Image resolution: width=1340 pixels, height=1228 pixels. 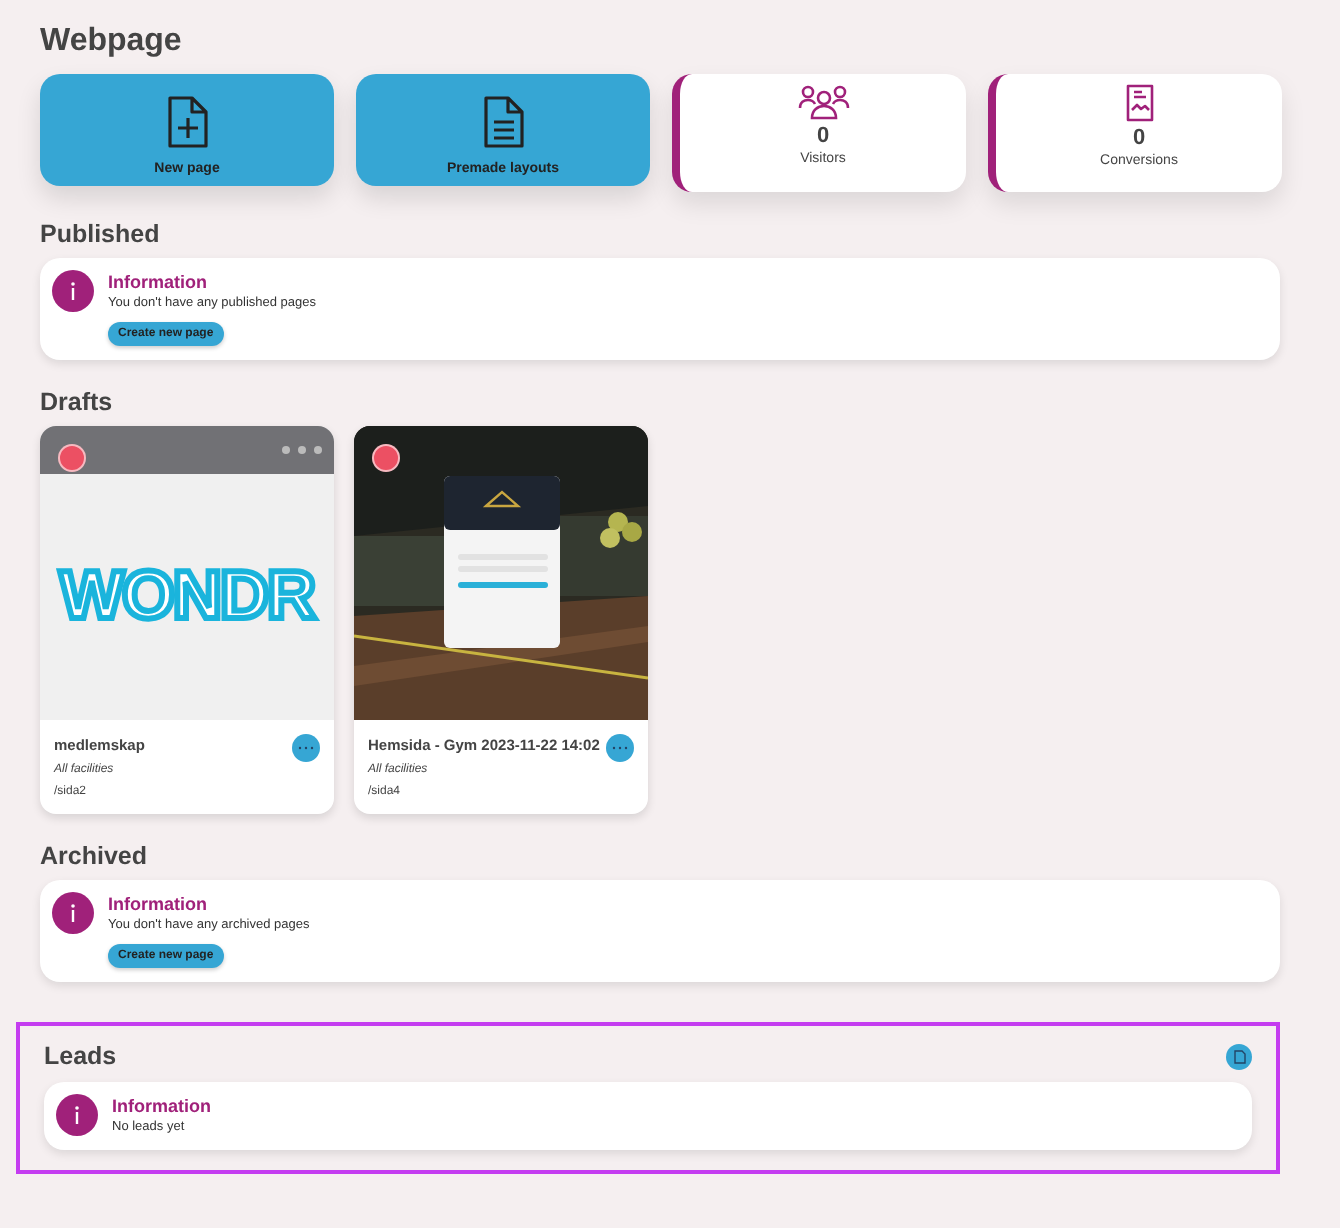 I want to click on file-plus-icon, so click(x=187, y=121).